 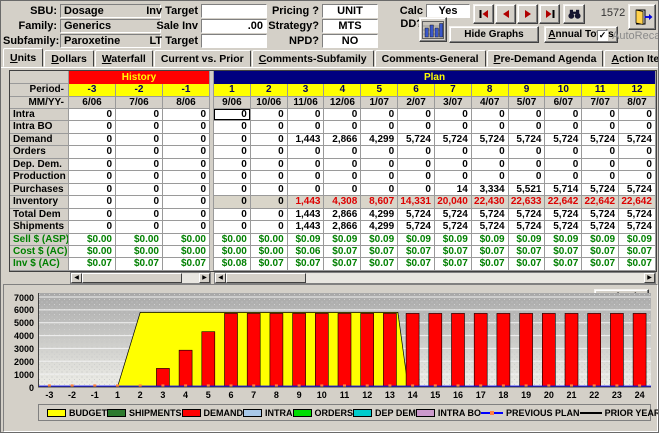 What do you see at coordinates (140, 278) in the screenshot?
I see `history-scrollbar: ◀ ▶` at bounding box center [140, 278].